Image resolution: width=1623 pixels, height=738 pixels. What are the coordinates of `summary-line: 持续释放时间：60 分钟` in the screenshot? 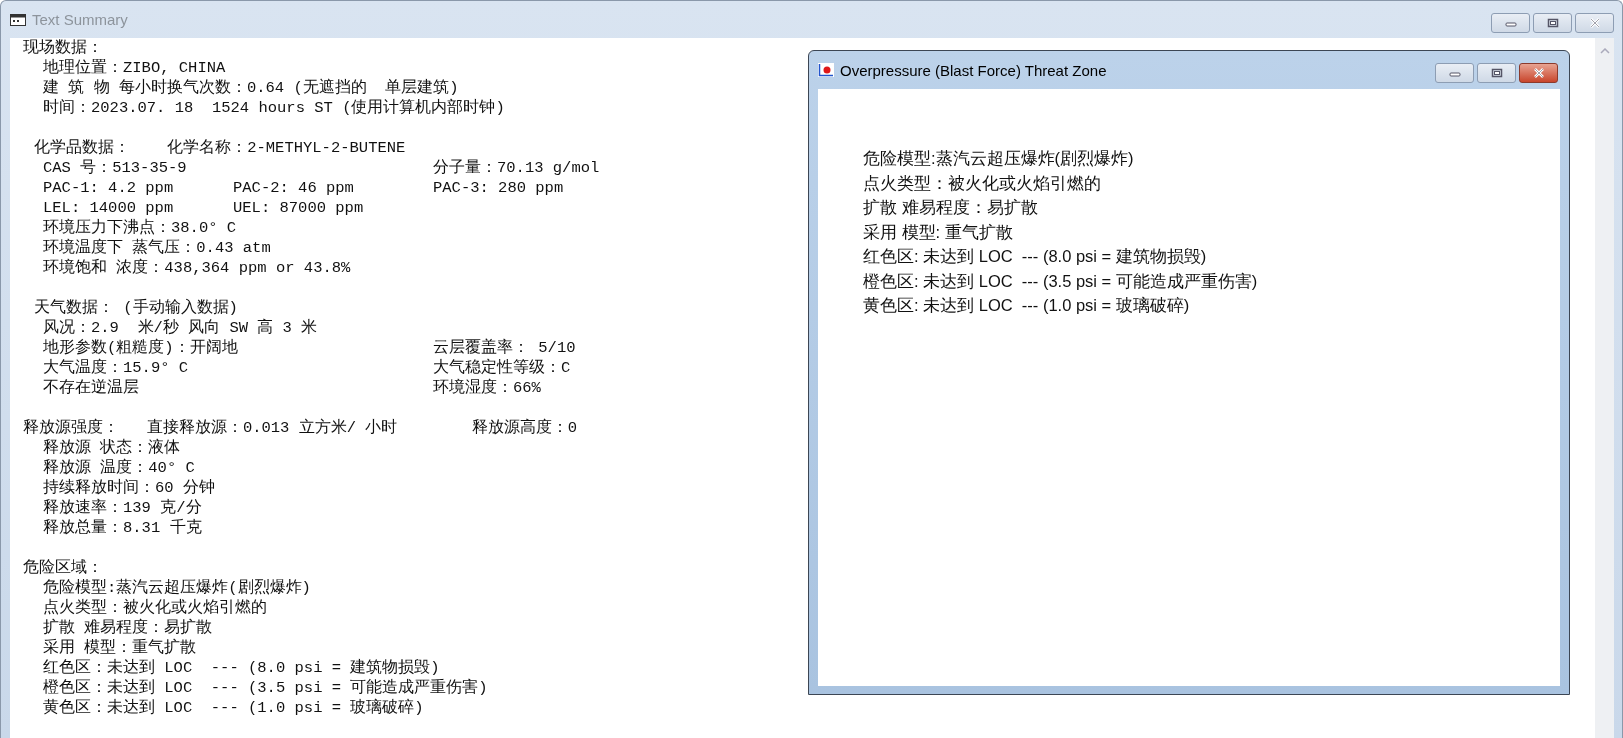 It's located at (129, 488).